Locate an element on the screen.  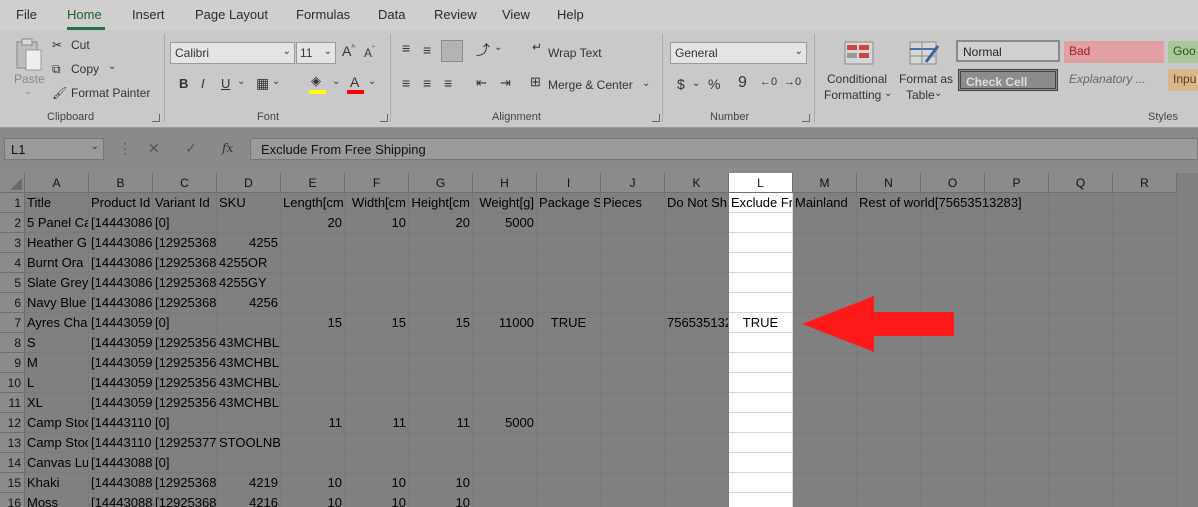
style-normal: Normal is located at coordinates (1008, 51).